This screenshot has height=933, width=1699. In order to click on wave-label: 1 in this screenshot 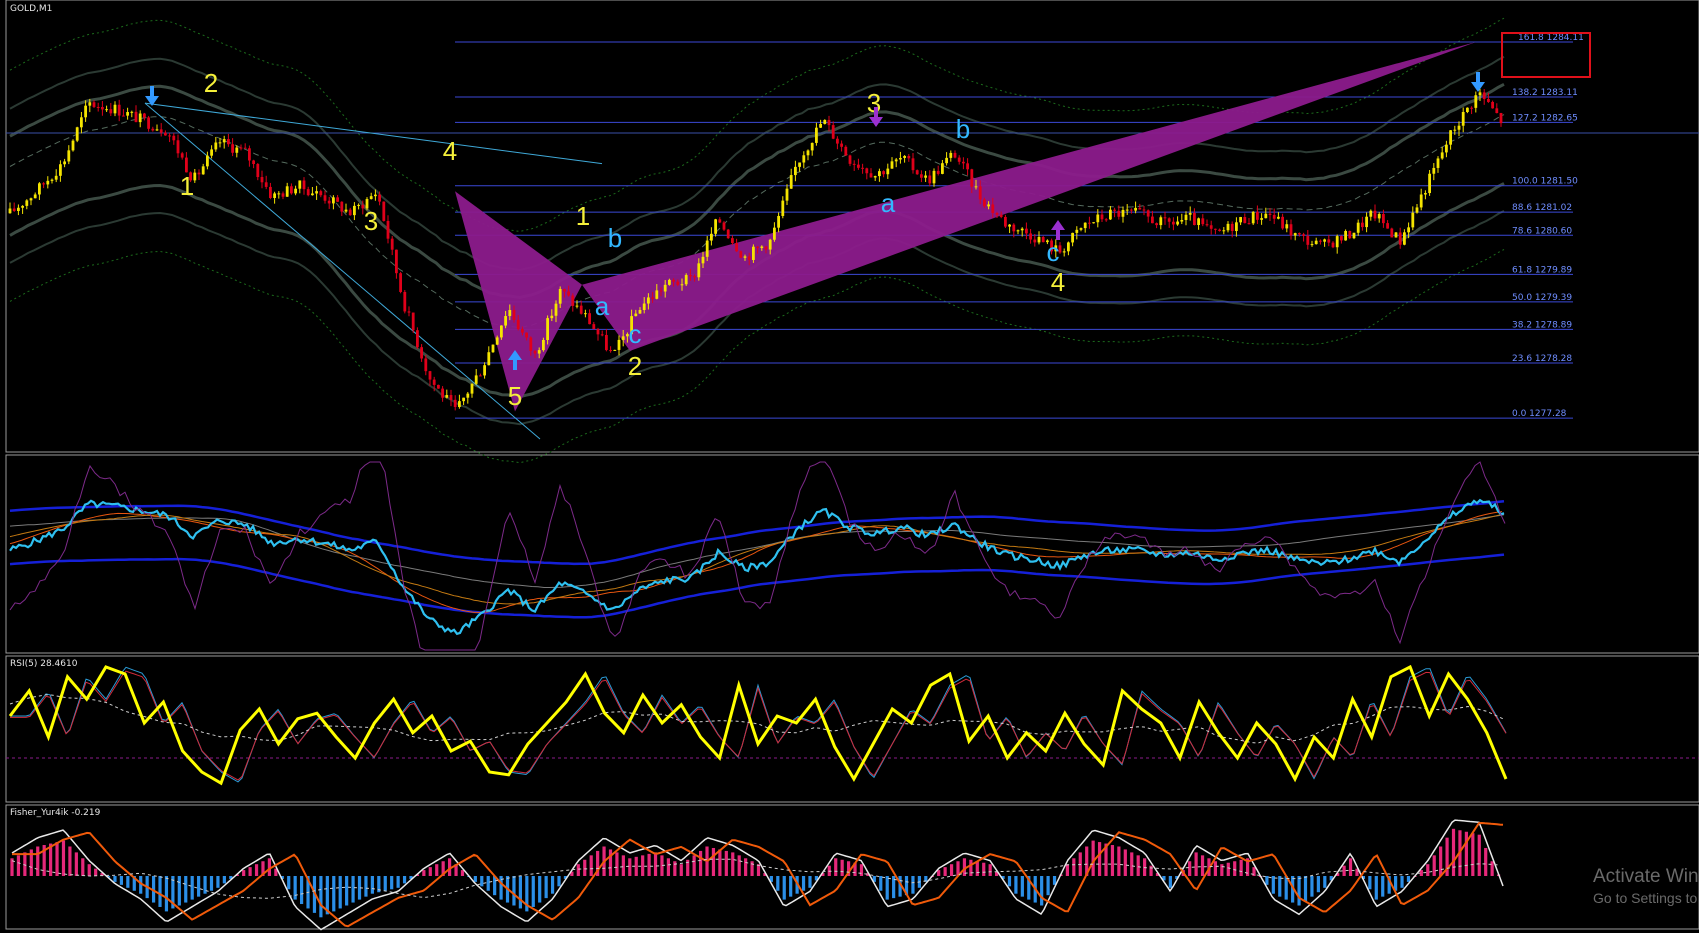, I will do `click(583, 216)`.